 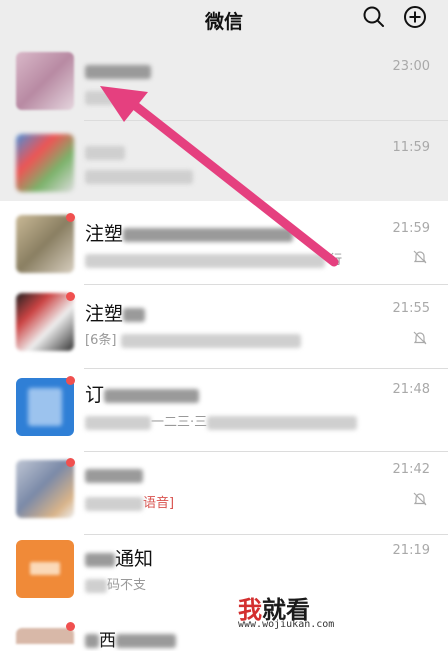 I want to click on watermark-url: www.wojiukan.com, so click(x=286, y=624).